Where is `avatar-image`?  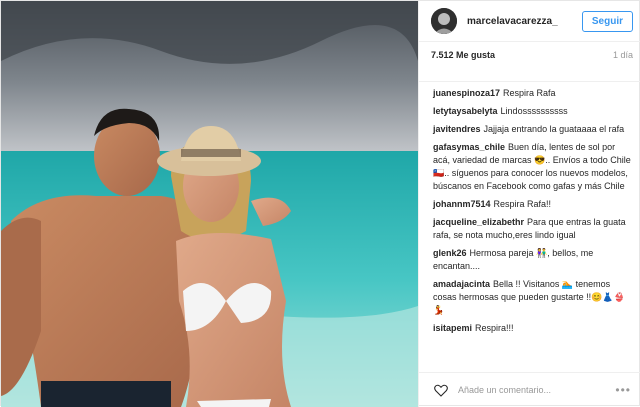
avatar-image is located at coordinates (444, 21).